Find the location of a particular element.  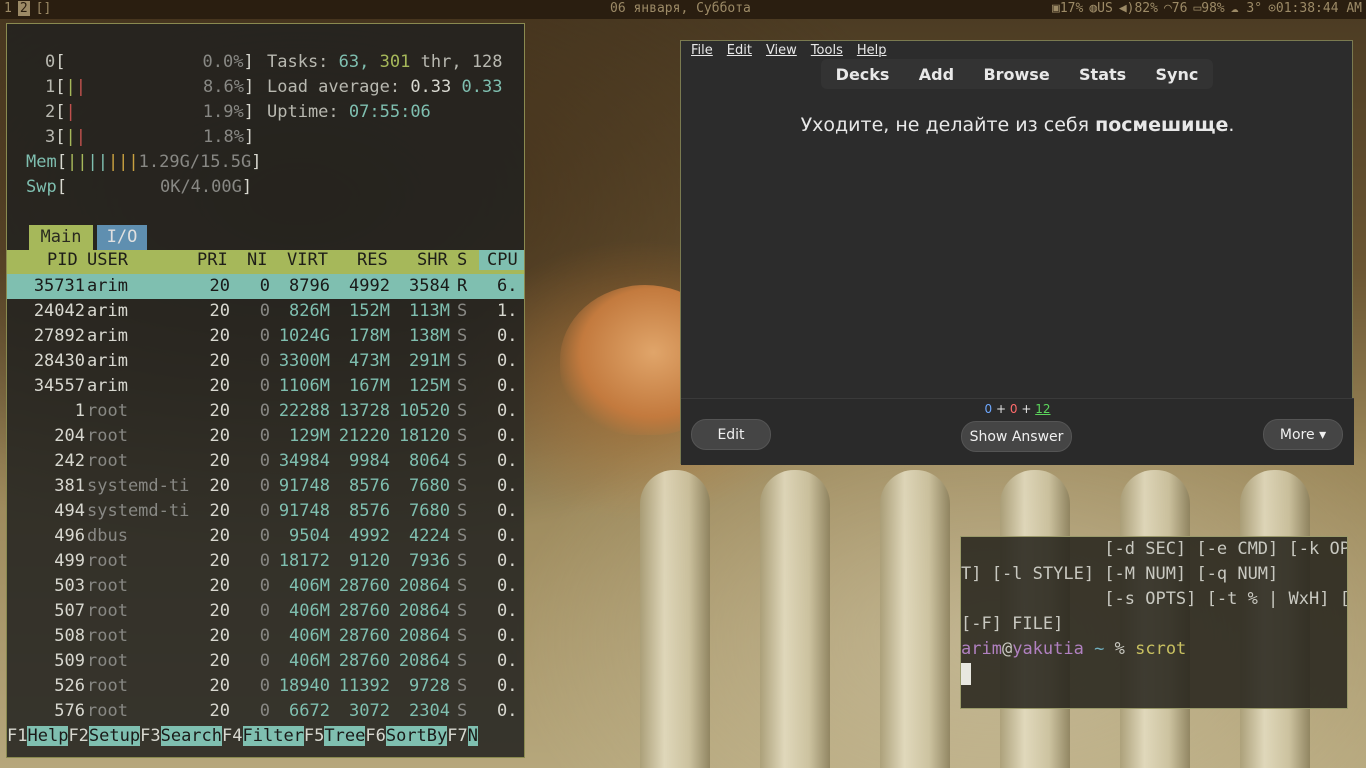

process-row: 204 root 20 0 129M 21220 18120 S 0. is located at coordinates (265, 436).